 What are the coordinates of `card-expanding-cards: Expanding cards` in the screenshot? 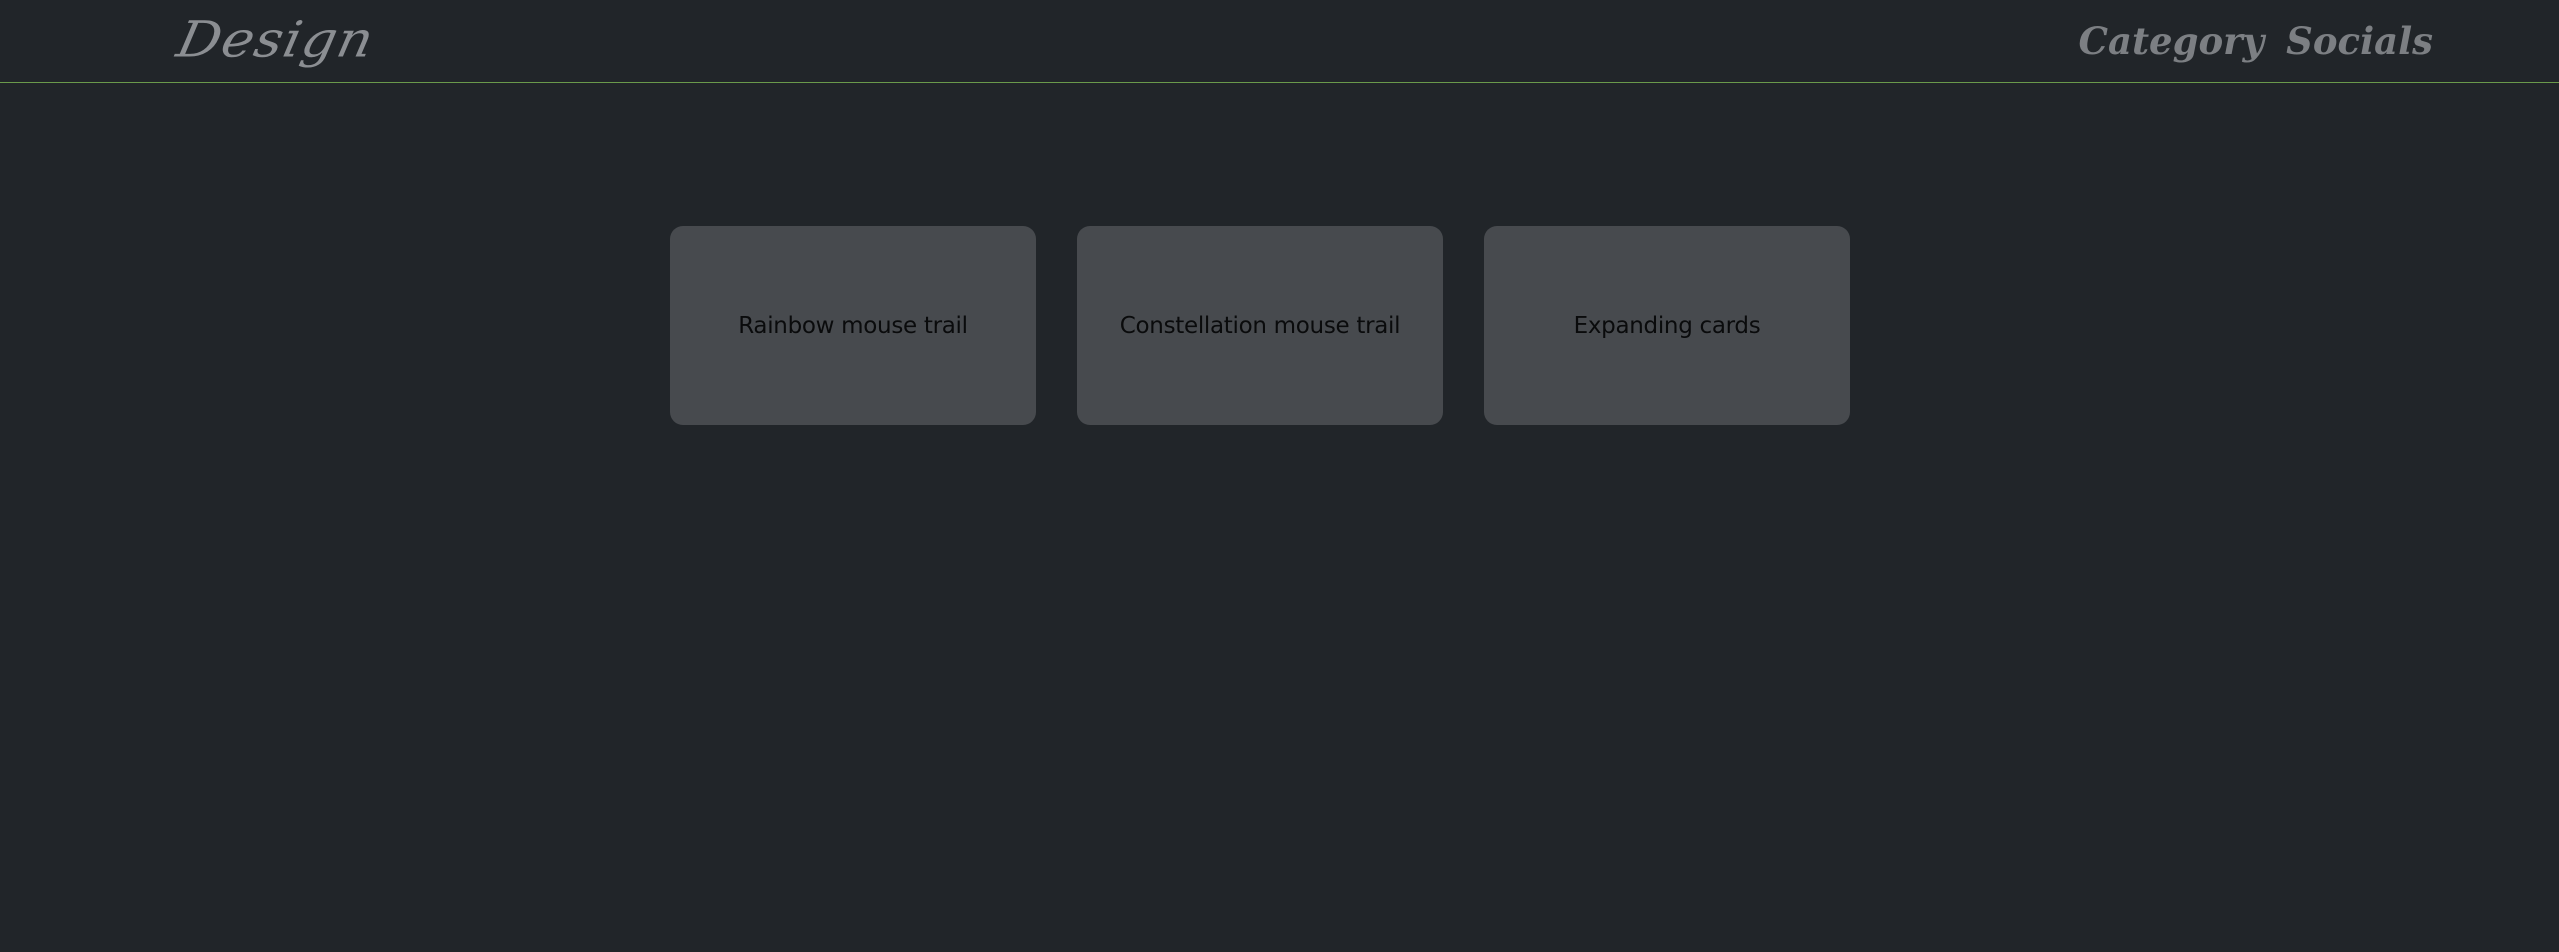 It's located at (1667, 325).